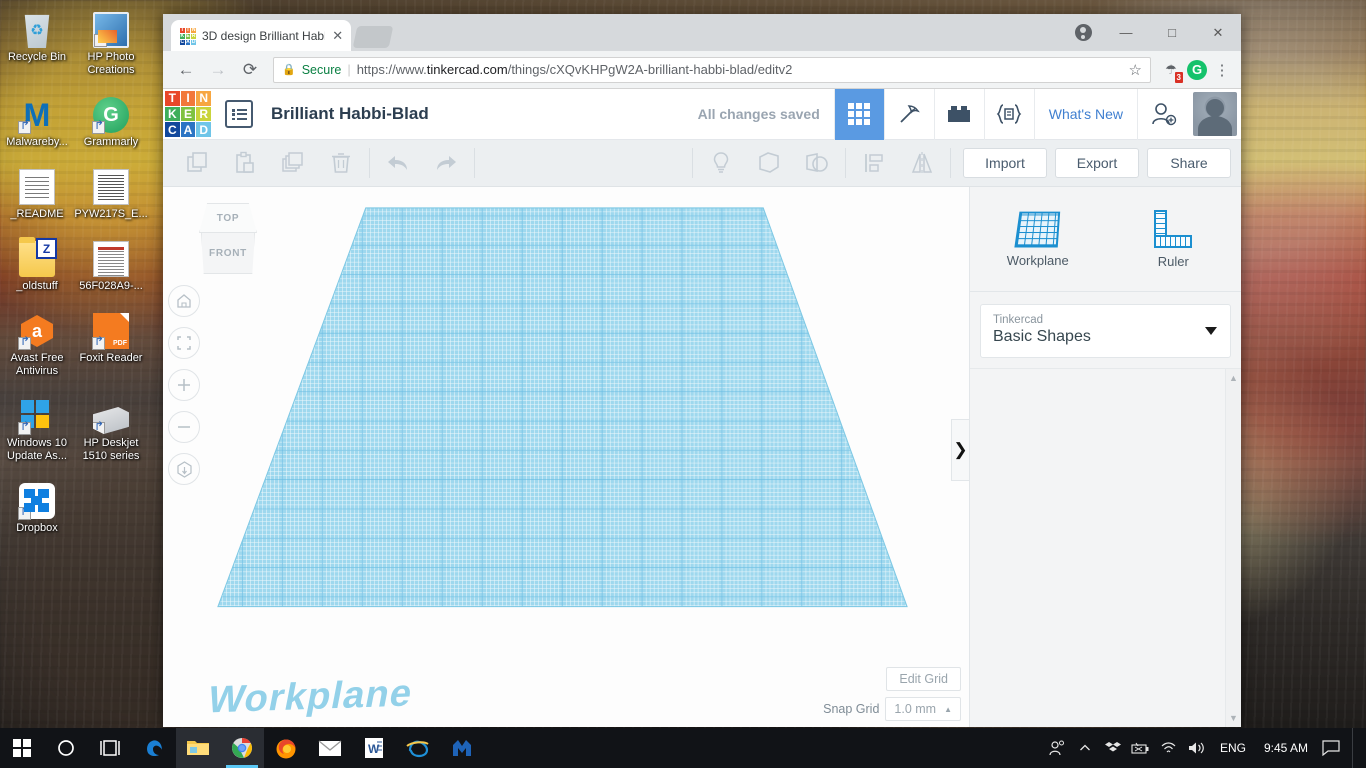 This screenshot has width=1366, height=768. I want to click on taskbar-internet-explorer, so click(418, 748).